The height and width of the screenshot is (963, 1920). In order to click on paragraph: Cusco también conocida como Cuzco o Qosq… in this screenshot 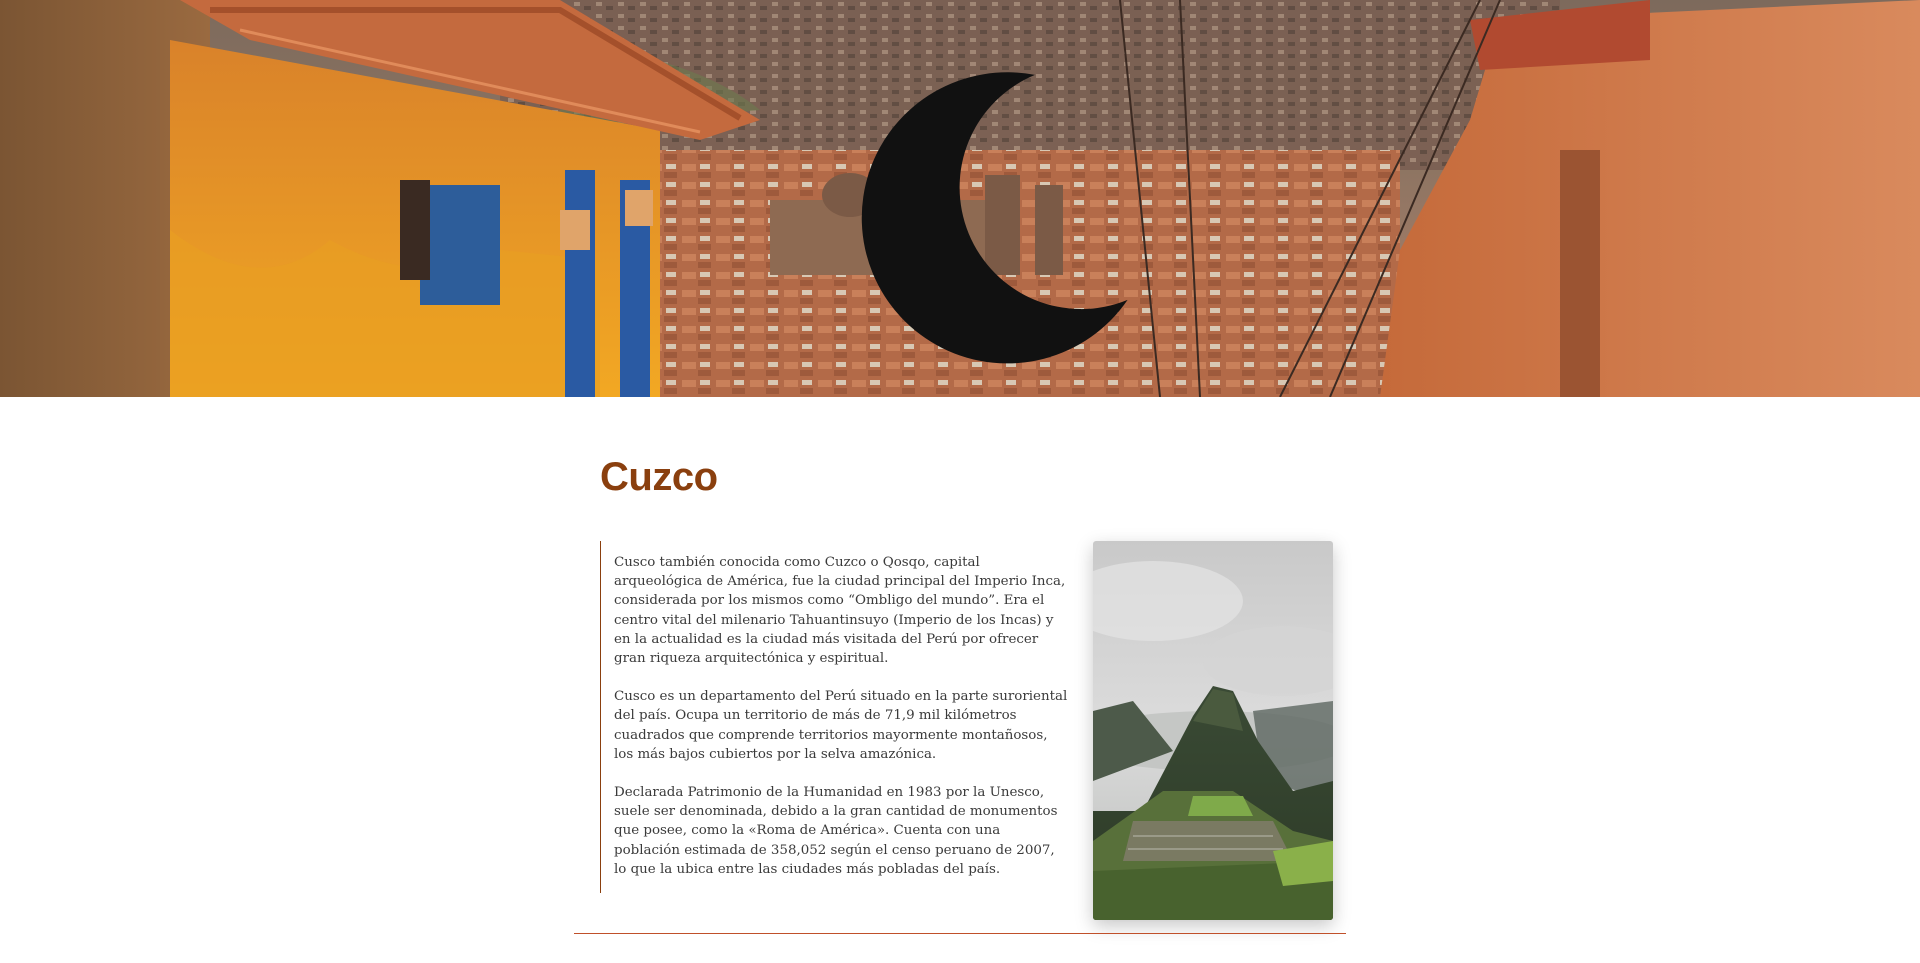, I will do `click(840, 611)`.